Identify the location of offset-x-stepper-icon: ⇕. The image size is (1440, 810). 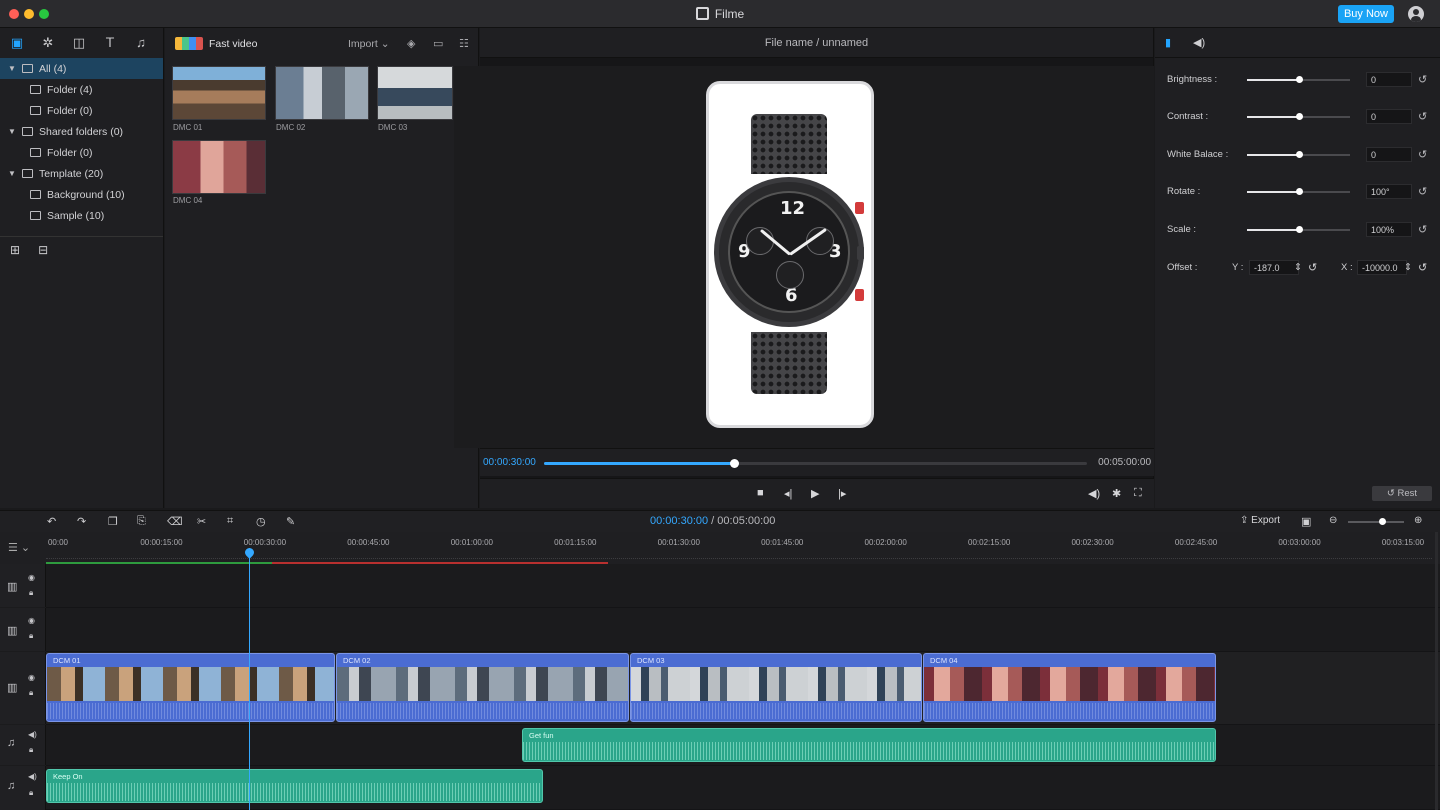
(1408, 267).